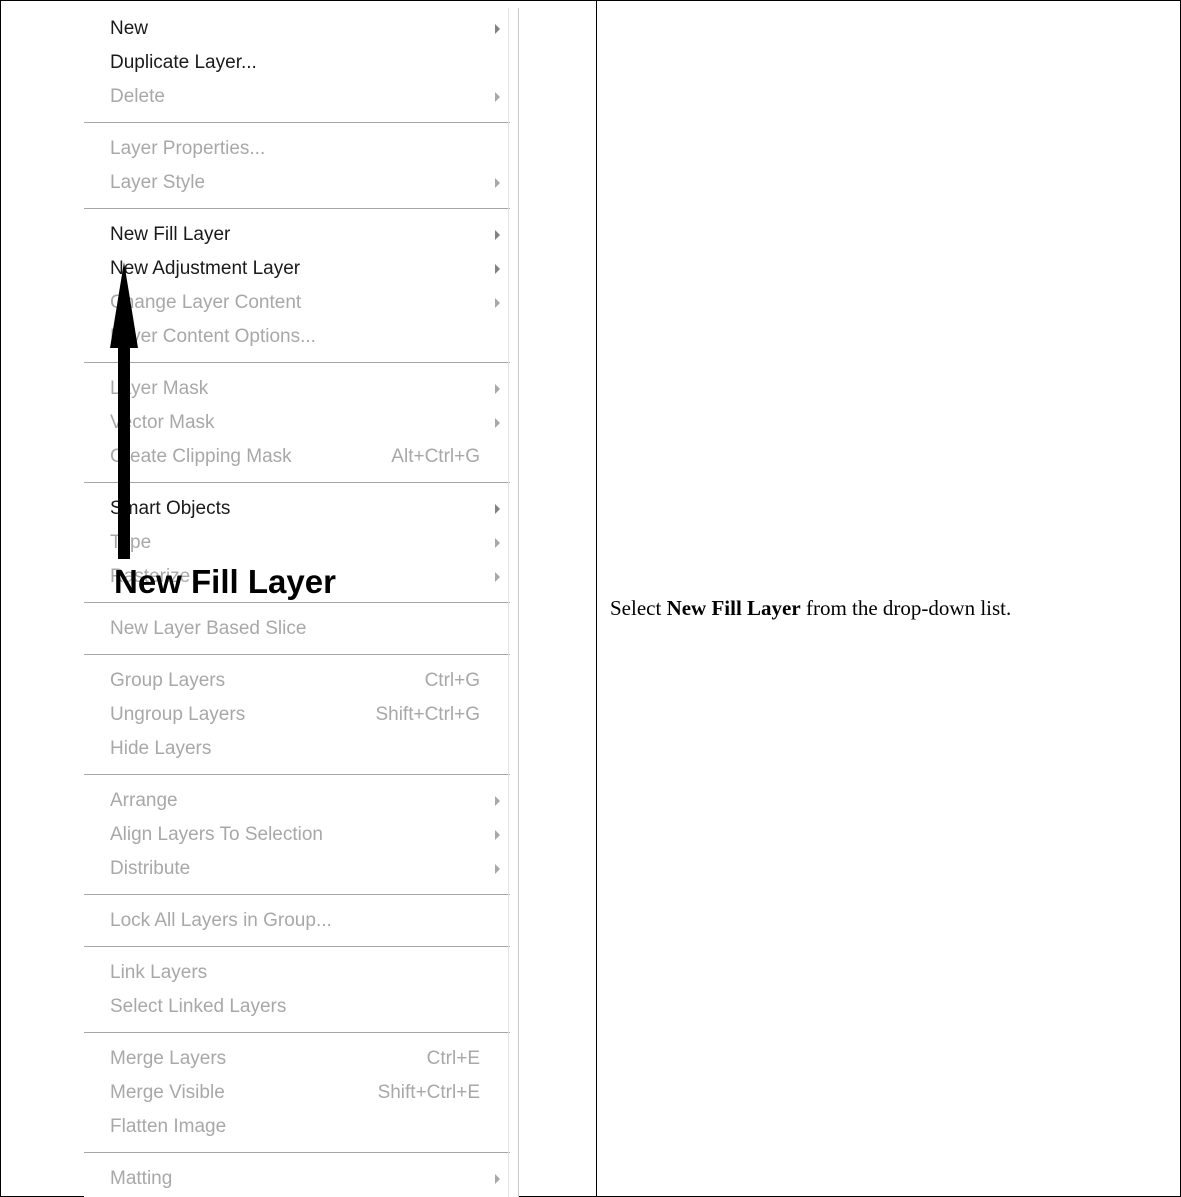  Describe the element at coordinates (596, 598) in the screenshot. I see `column-divider` at that location.